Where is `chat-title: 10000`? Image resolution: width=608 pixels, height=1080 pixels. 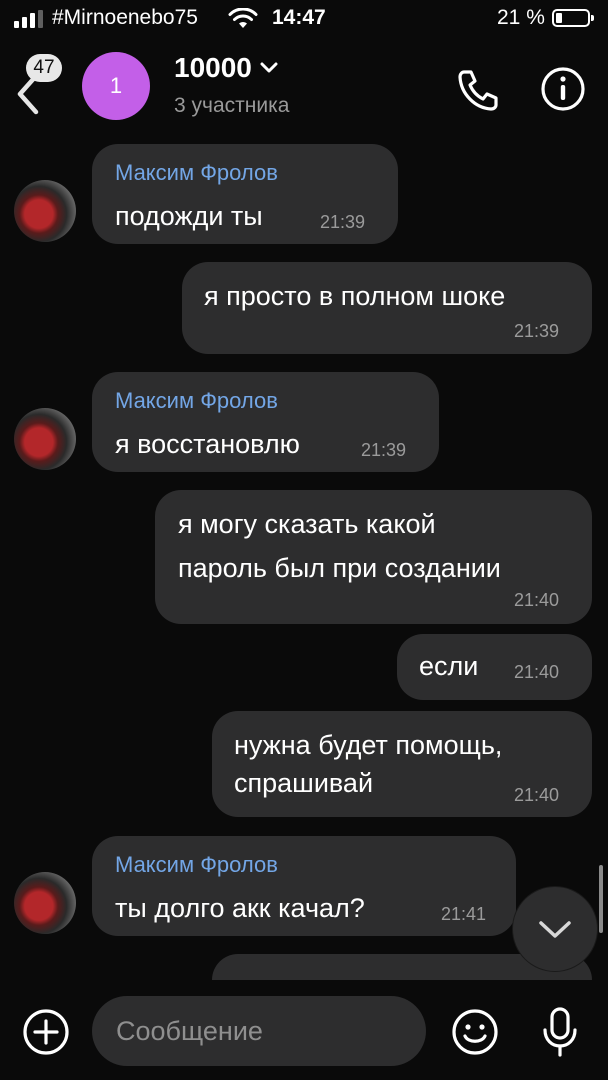
chat-title: 10000 is located at coordinates (213, 67).